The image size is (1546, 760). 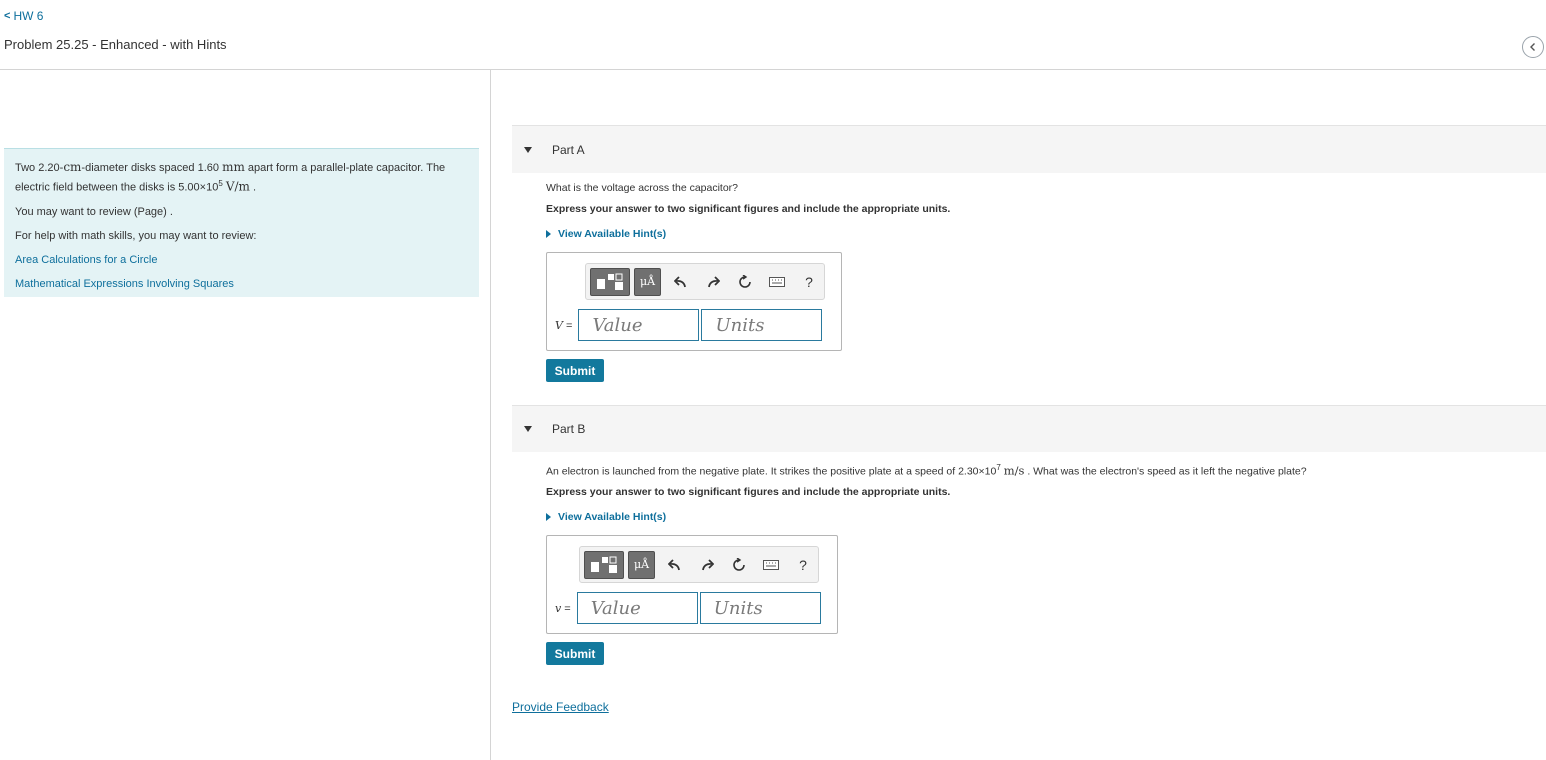 I want to click on part-b-toolbar: μÅ ?, so click(x=699, y=564).